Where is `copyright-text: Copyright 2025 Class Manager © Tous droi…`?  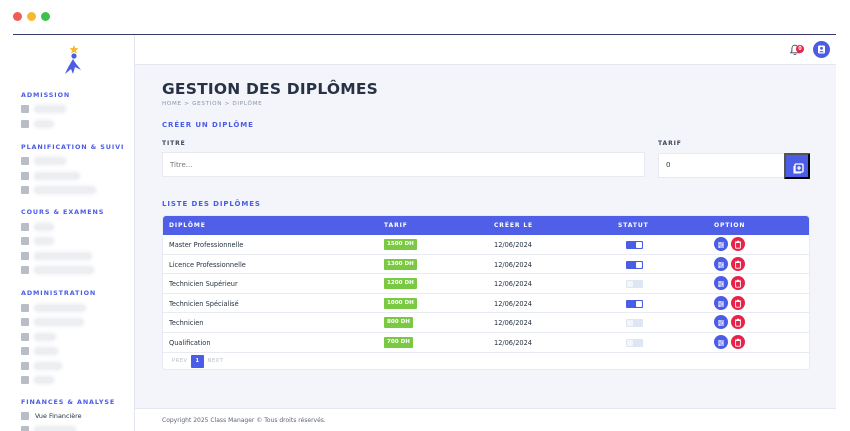 copyright-text: Copyright 2025 Class Manager © Tous droi… is located at coordinates (244, 420).